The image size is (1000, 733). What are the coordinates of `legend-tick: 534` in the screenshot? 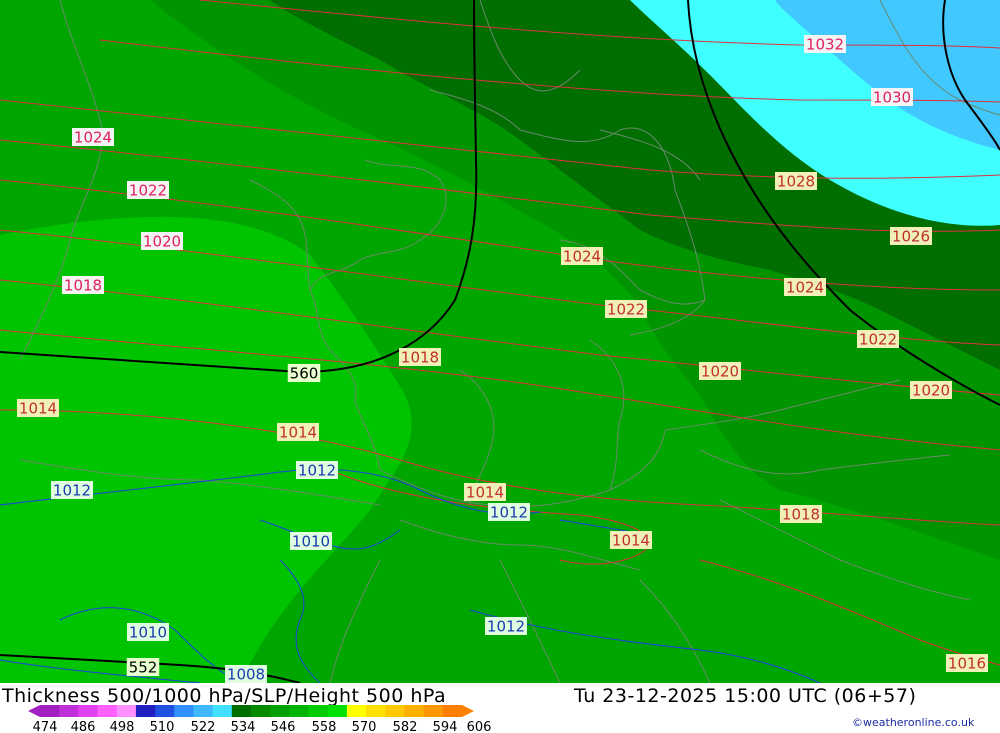 It's located at (243, 726).